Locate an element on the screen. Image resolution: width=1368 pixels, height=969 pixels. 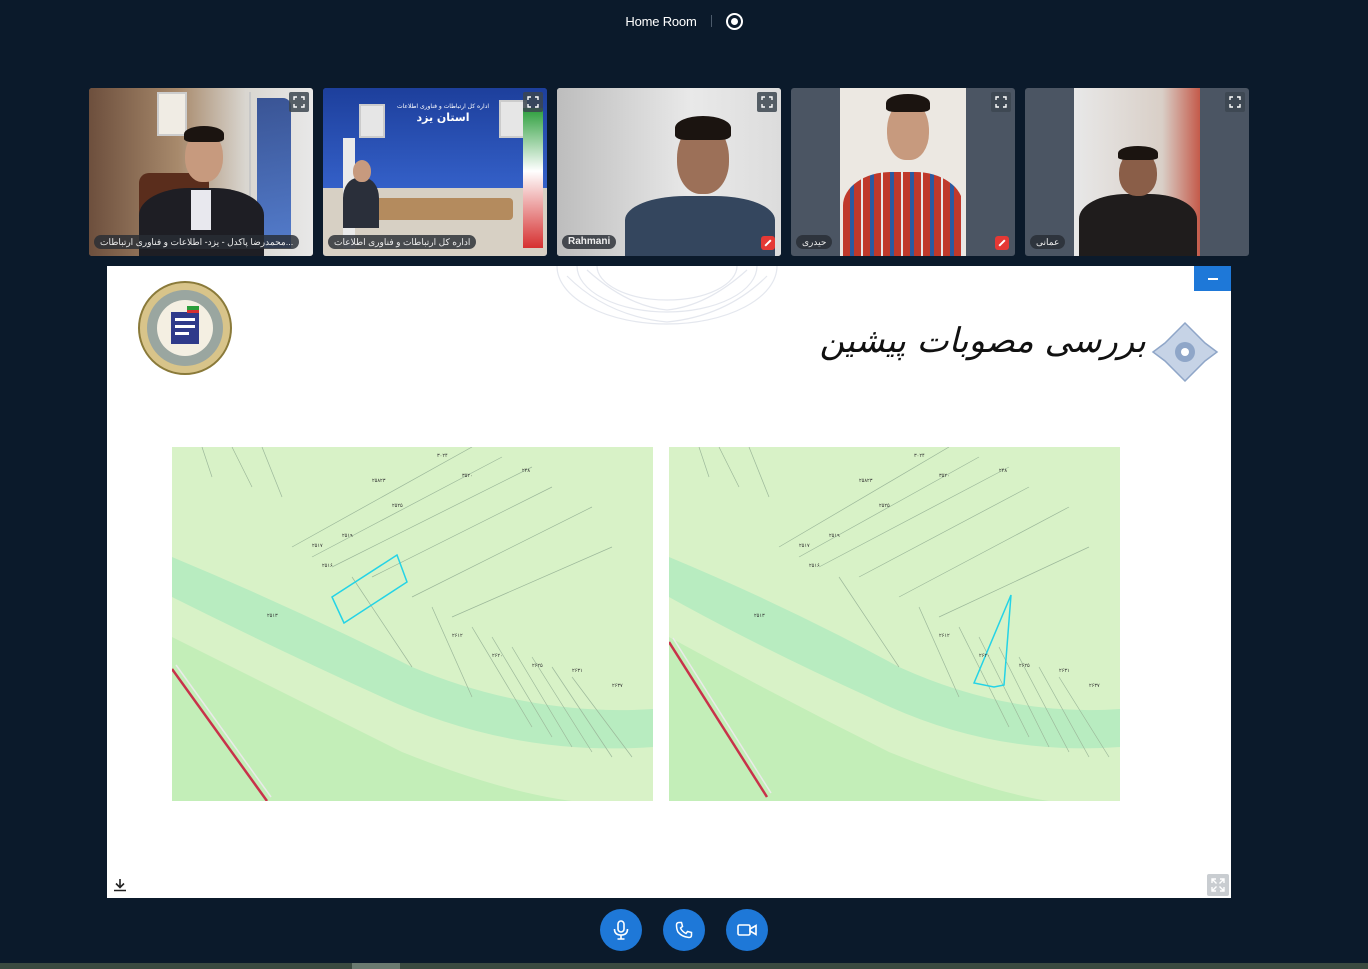
participant-name: Rahmani is located at coordinates (589, 242).